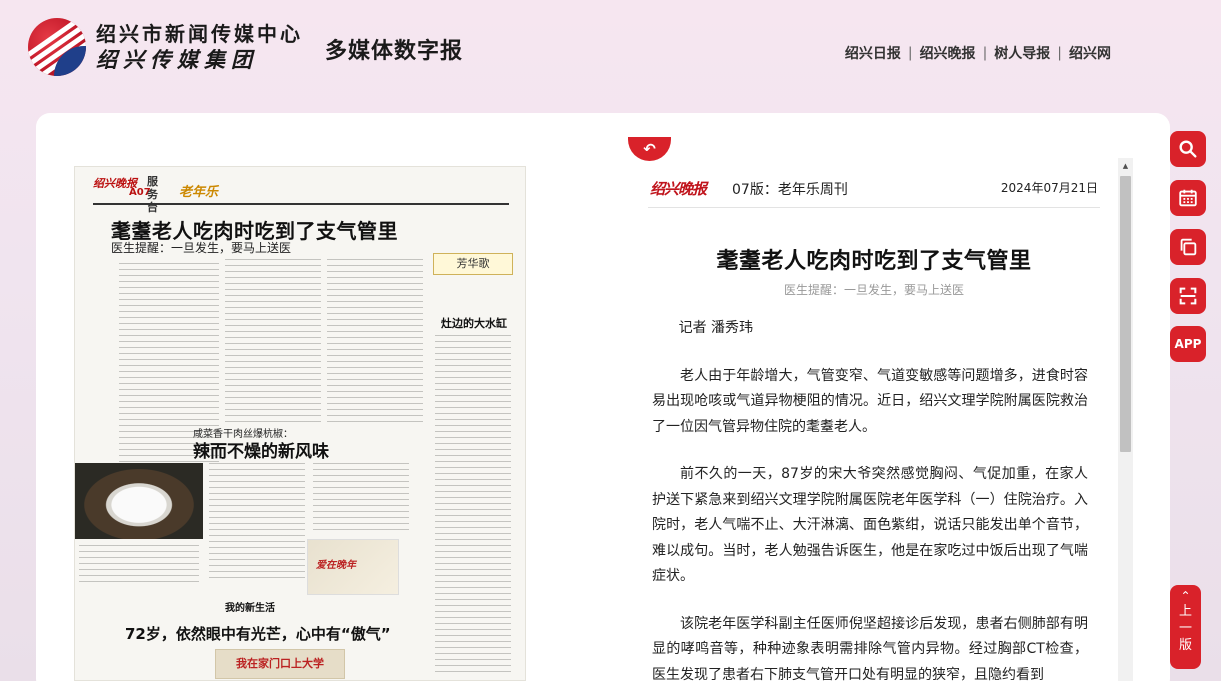 This screenshot has width=1221, height=681. What do you see at coordinates (1049, 188) in the screenshot?
I see `edition-date: 2024年07月21日` at bounding box center [1049, 188].